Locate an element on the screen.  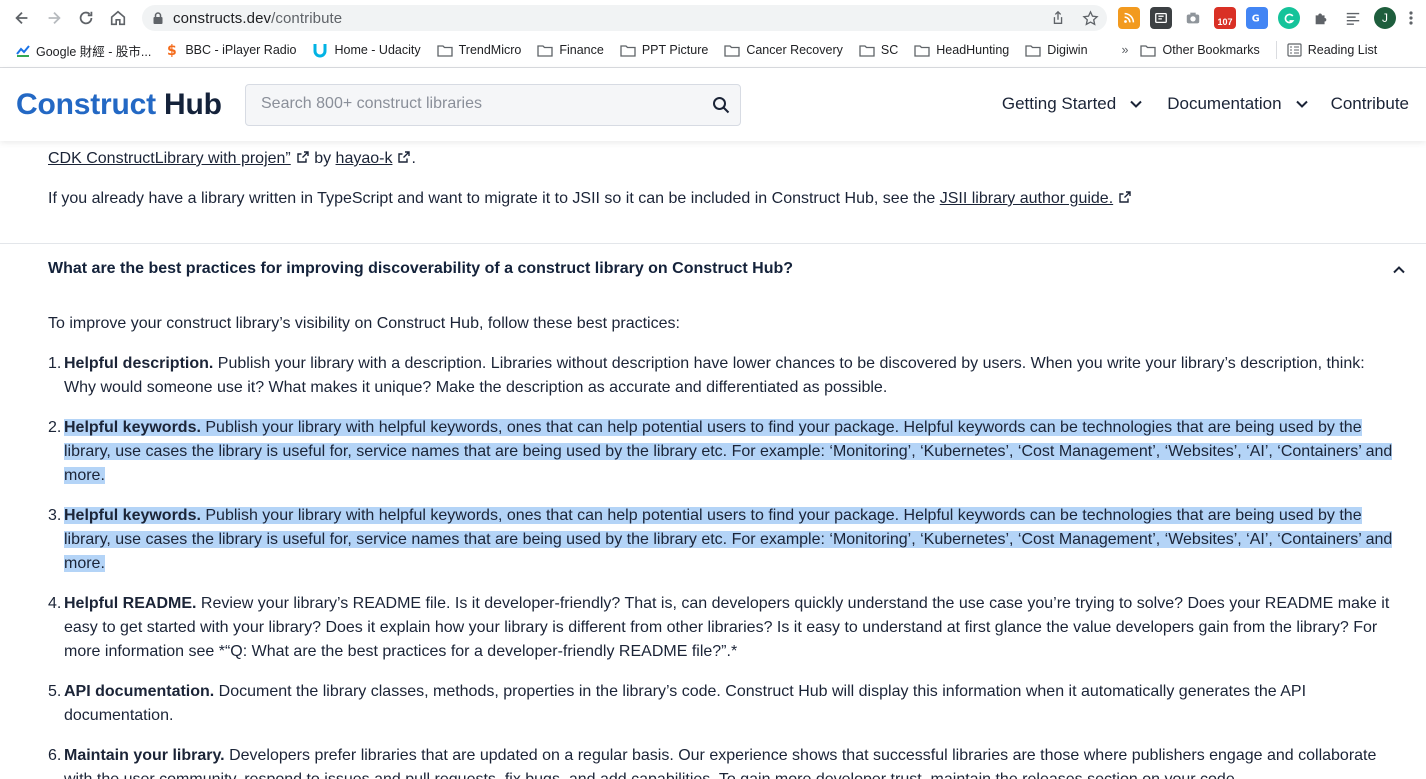
top-nav: Getting Started Documentation Contribute is located at coordinates (1205, 104).